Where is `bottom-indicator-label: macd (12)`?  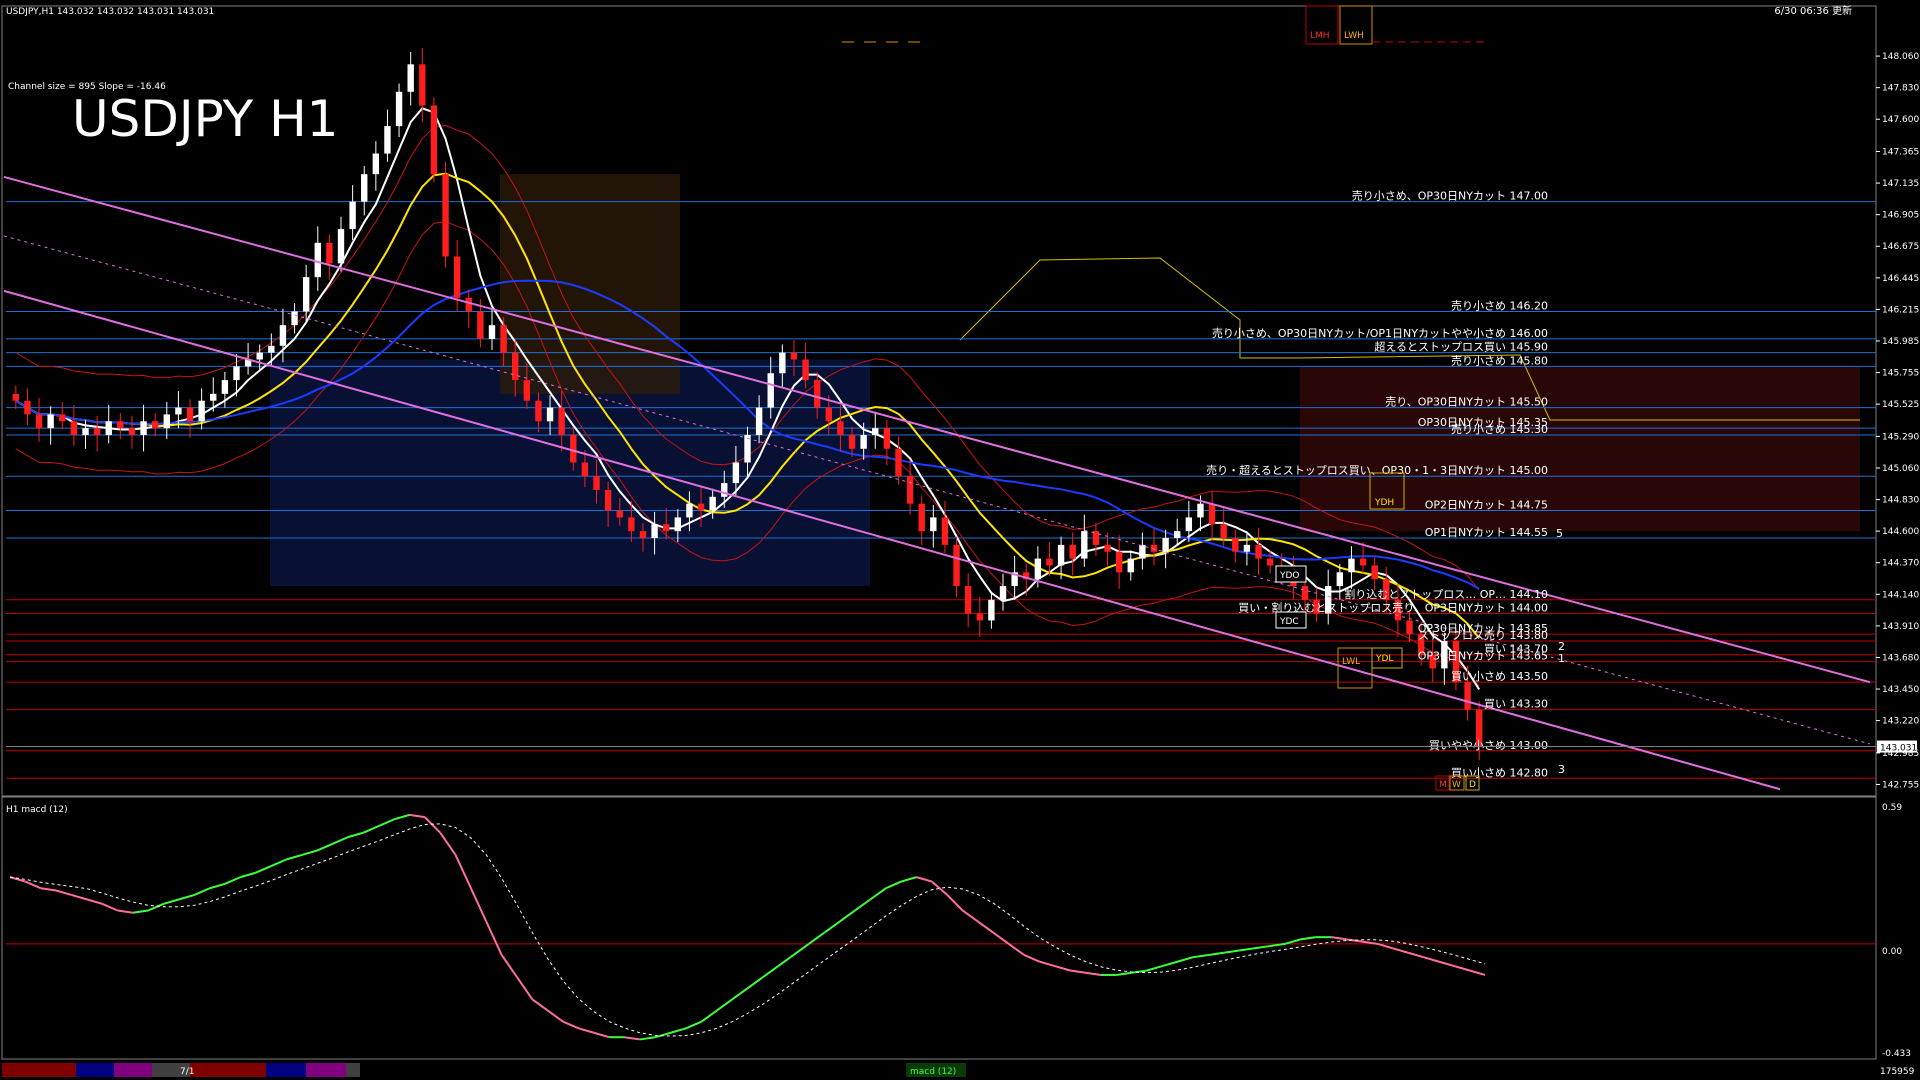
bottom-indicator-label: macd (12) is located at coordinates (933, 1072).